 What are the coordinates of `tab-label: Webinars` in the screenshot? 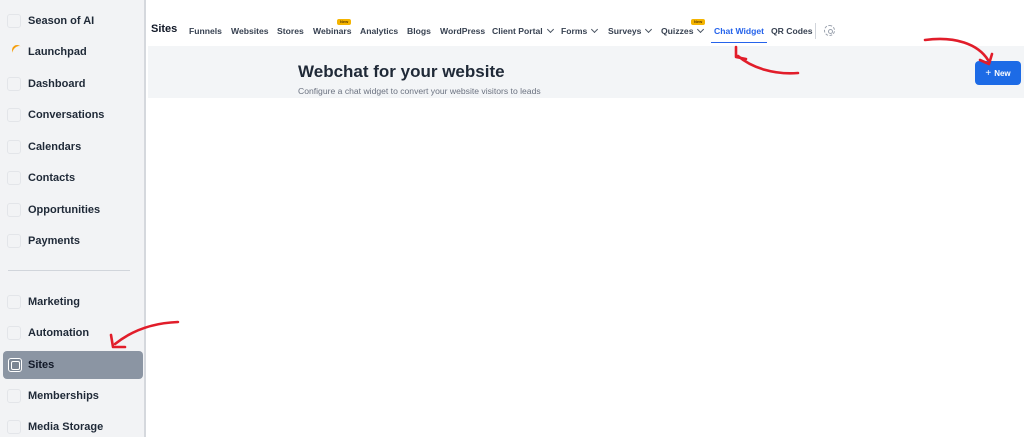 It's located at (332, 31).